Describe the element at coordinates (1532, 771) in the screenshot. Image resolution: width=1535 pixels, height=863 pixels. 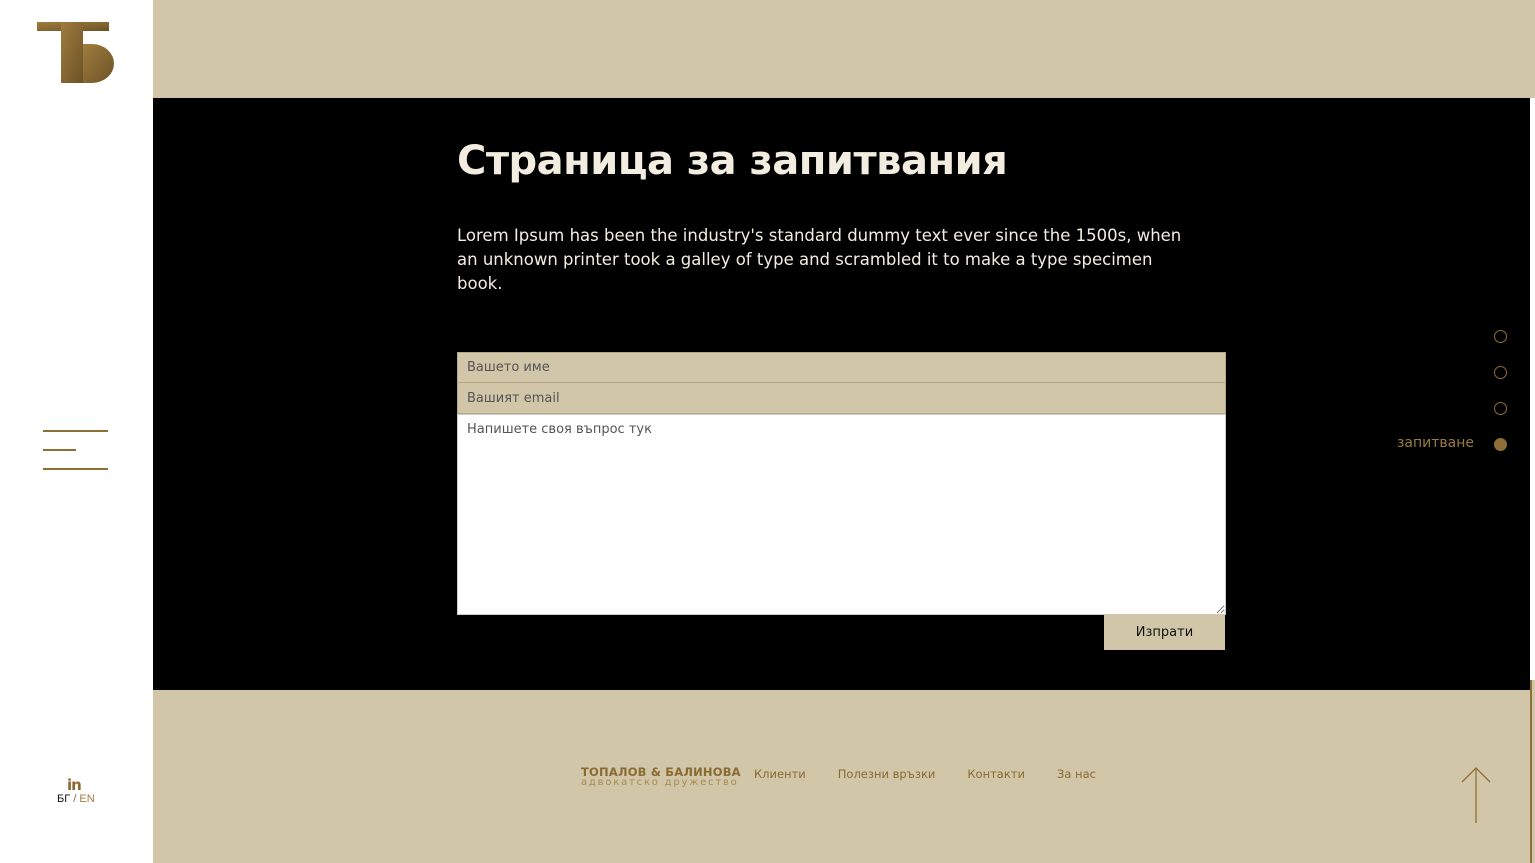
I see `footer-edge` at that location.